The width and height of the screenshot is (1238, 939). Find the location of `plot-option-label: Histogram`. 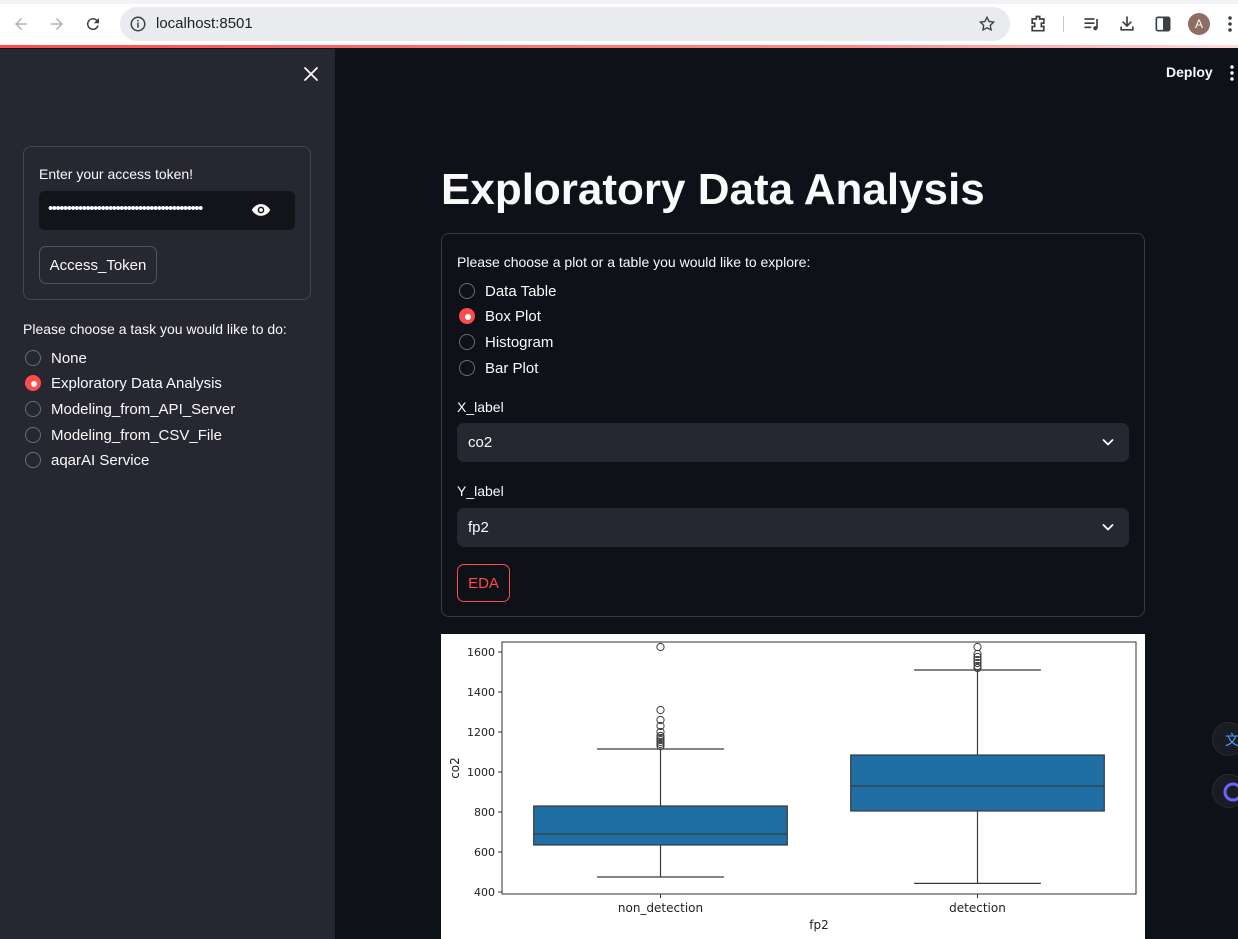

plot-option-label: Histogram is located at coordinates (519, 342).